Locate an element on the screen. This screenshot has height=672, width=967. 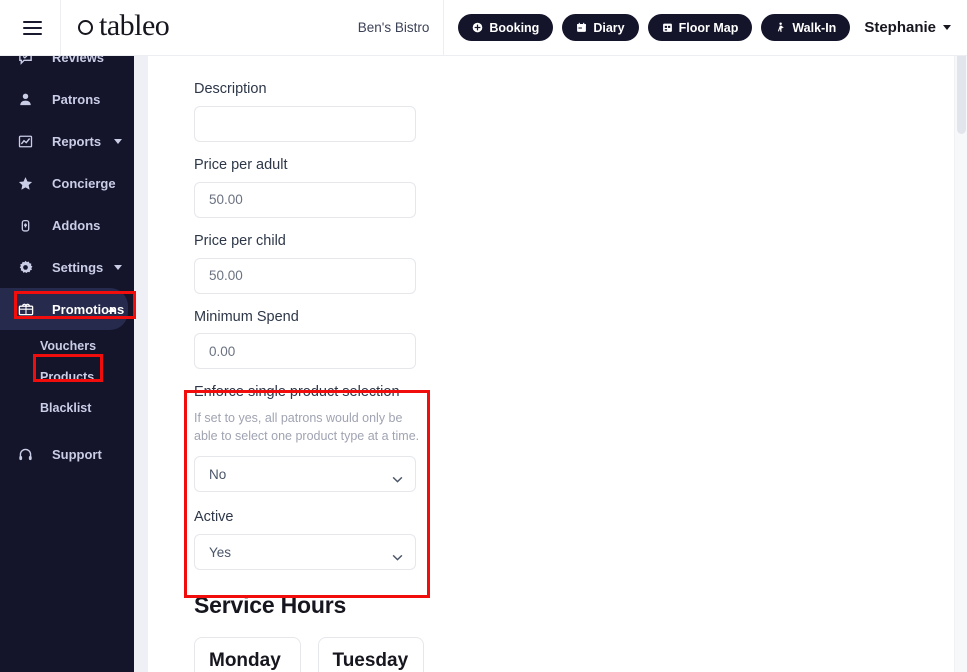
floor-map-label: Floor Map is located at coordinates (708, 27).